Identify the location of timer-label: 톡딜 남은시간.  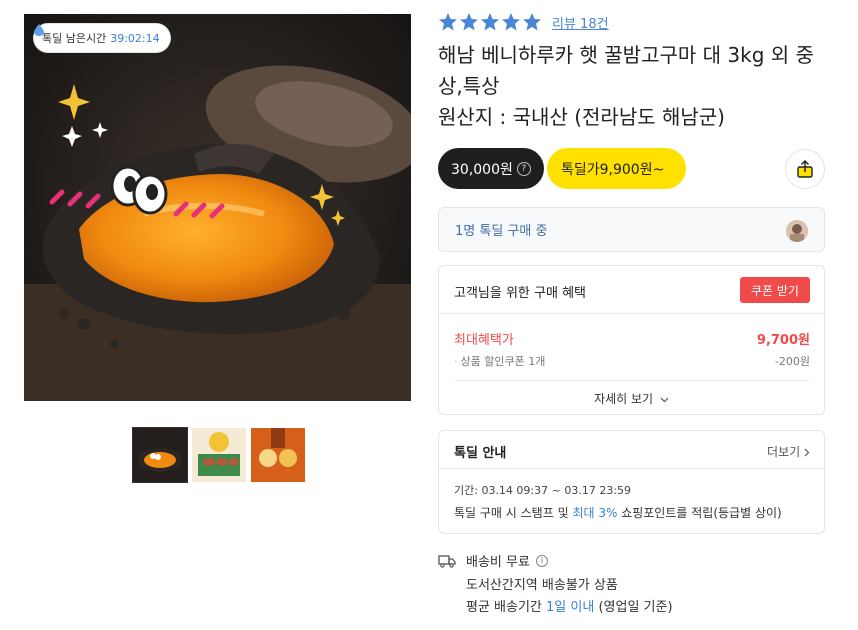
(74, 38).